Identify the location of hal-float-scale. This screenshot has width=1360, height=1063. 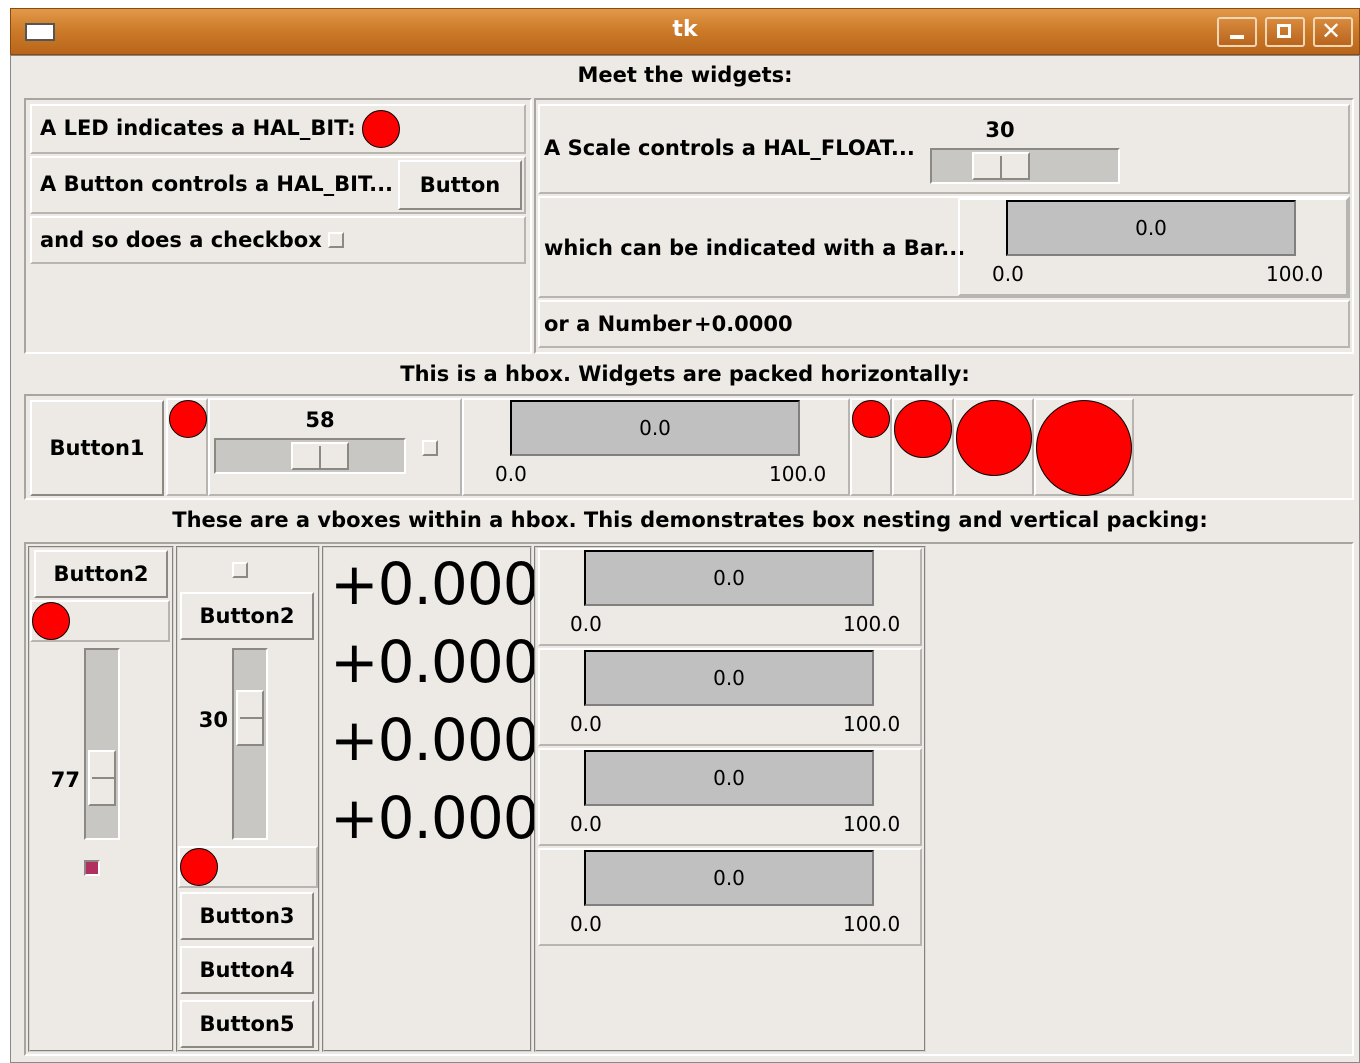
(1025, 166).